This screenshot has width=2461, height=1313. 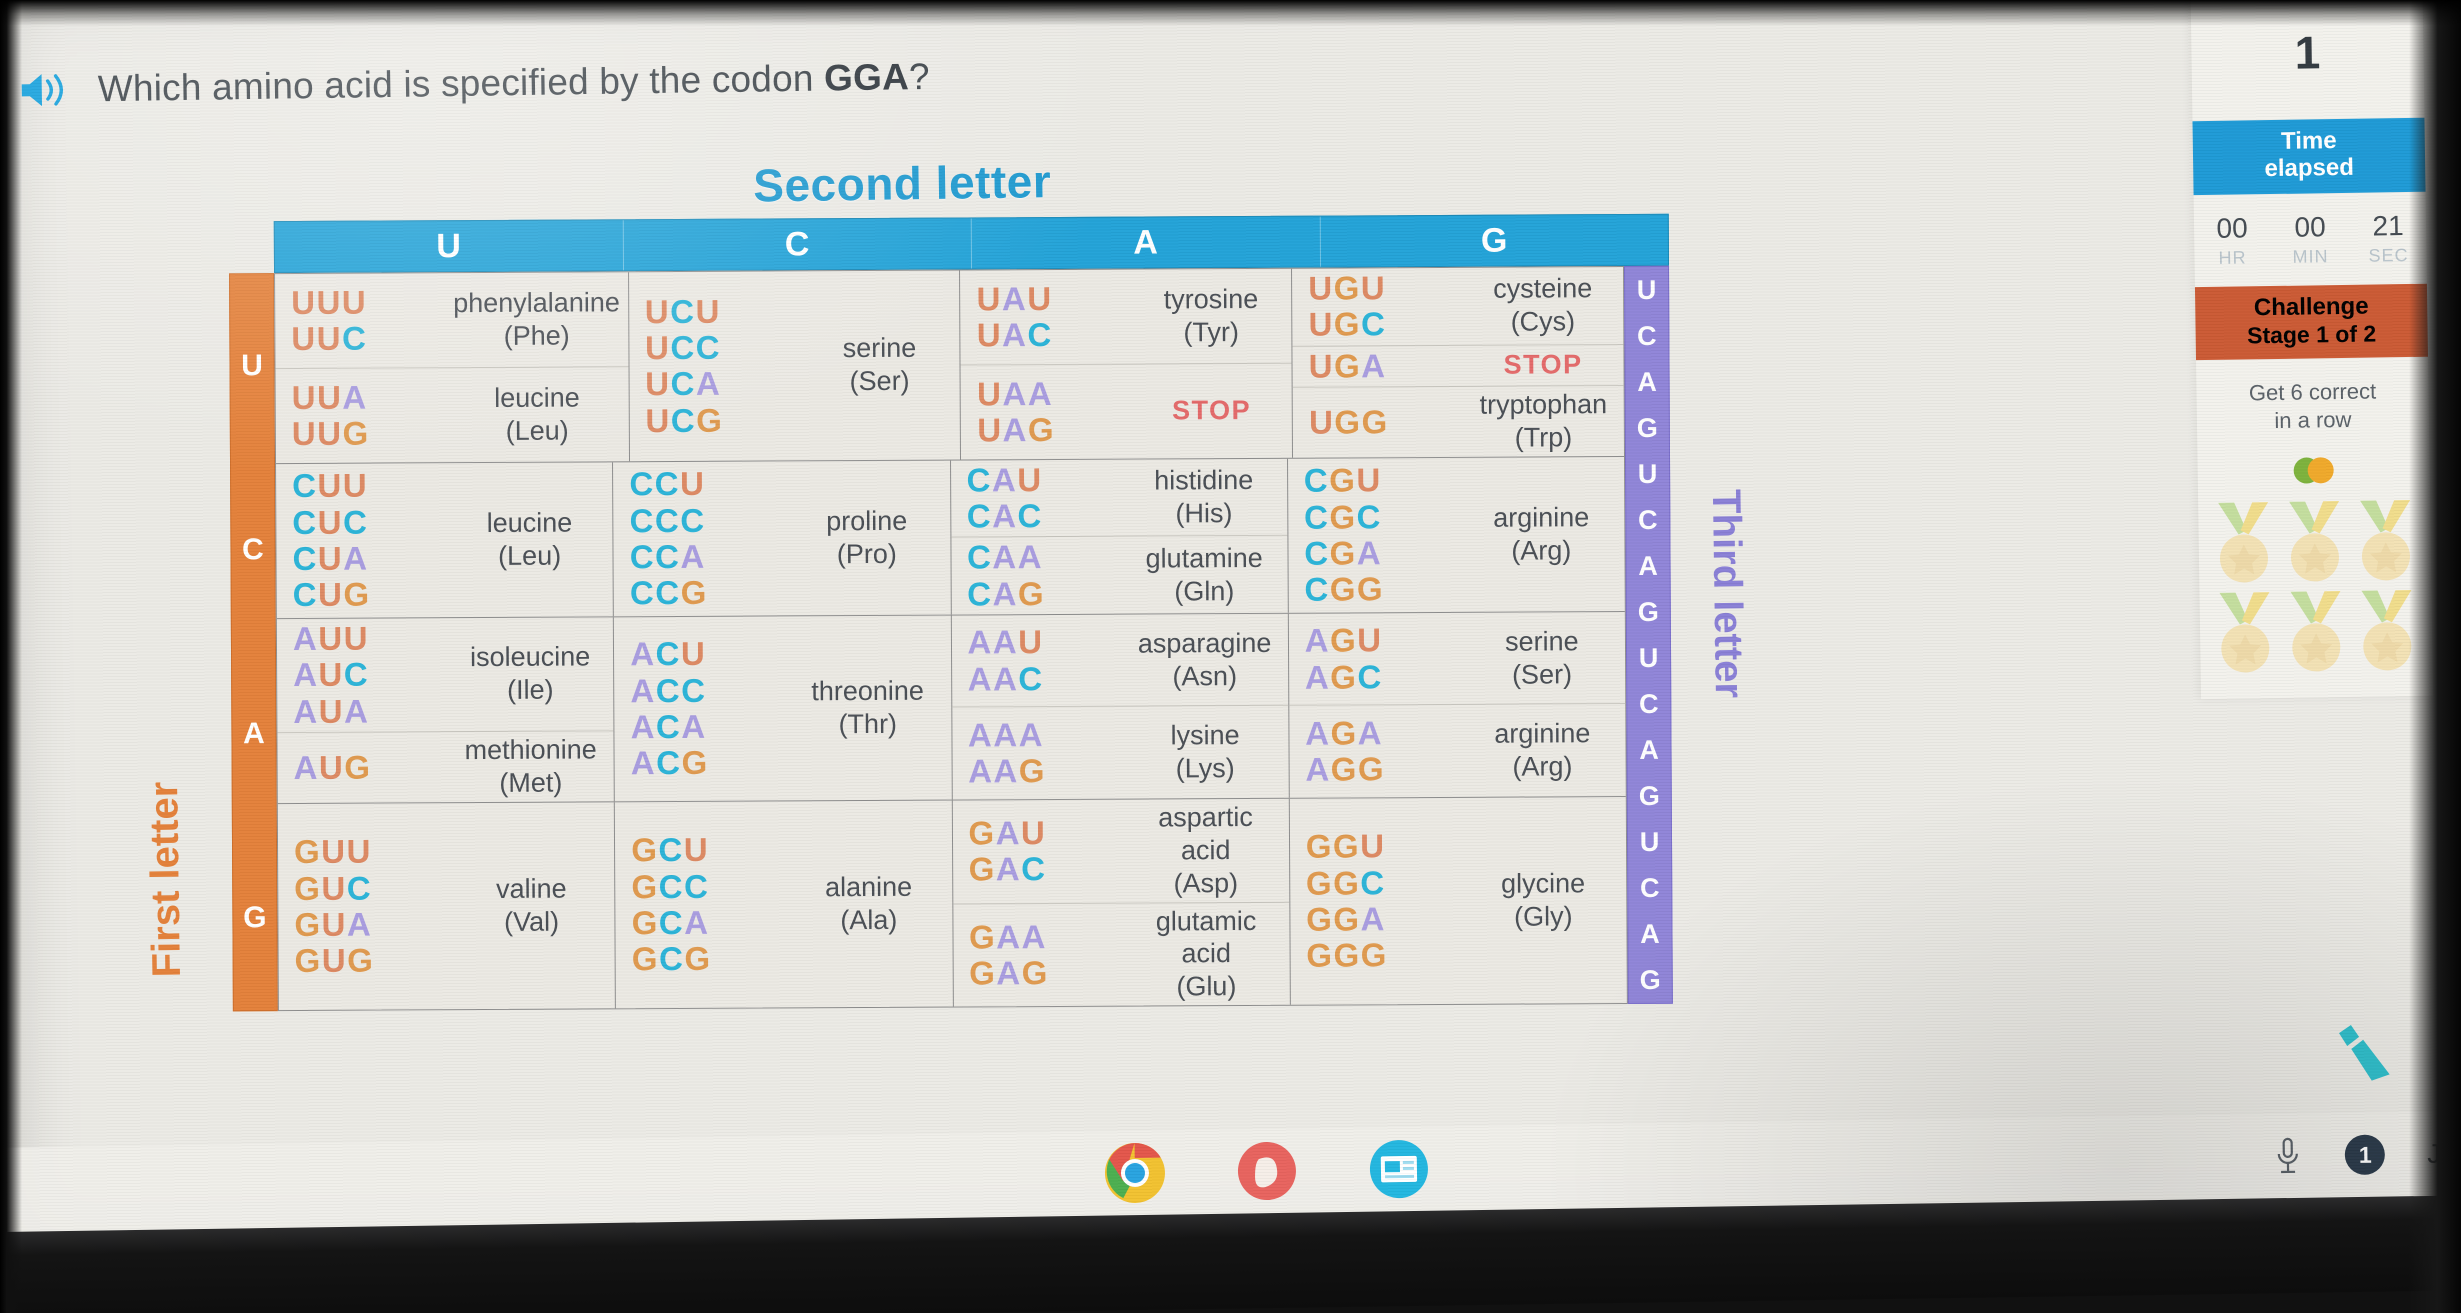 I want to click on codon-cell: CAU CAC histidine (His) CAA CAG glutamine (Gln), so click(x=1119, y=536).